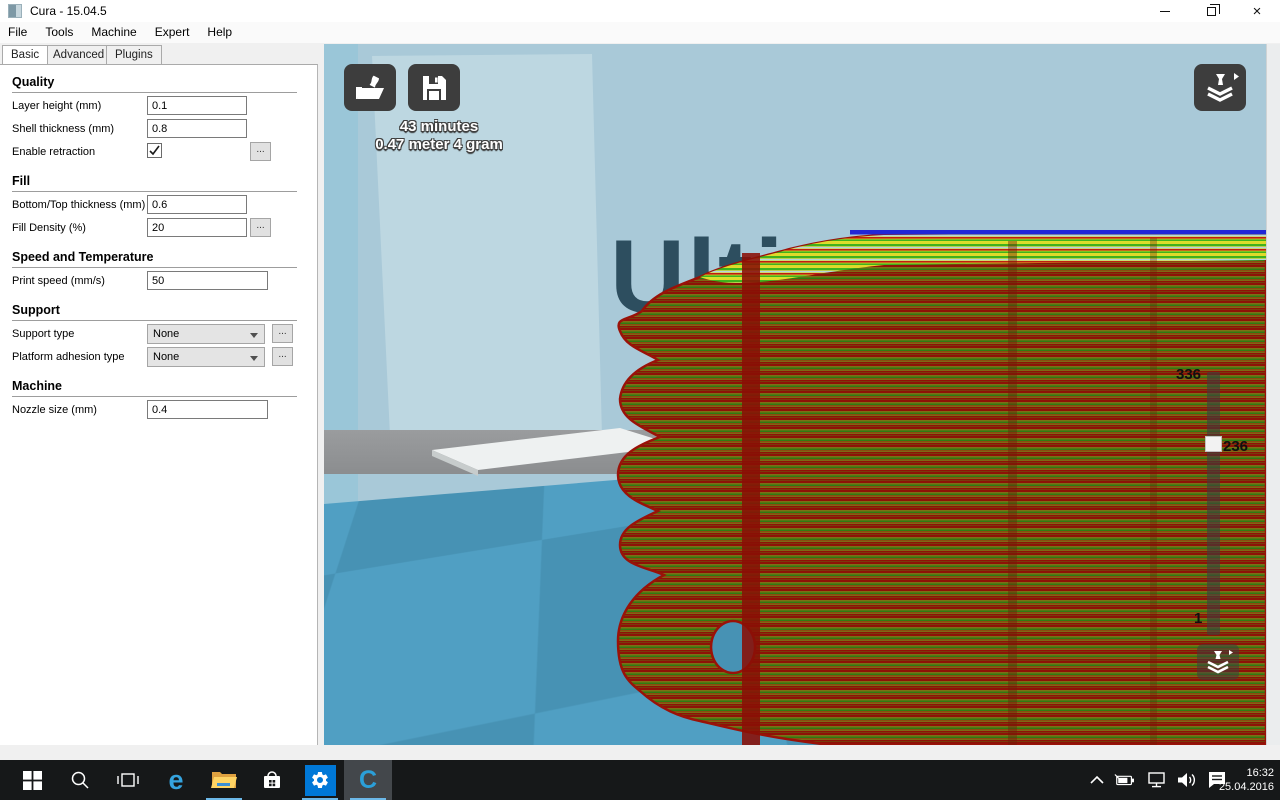 This screenshot has width=1280, height=800. I want to click on save-toolpath-icon, so click(434, 87).